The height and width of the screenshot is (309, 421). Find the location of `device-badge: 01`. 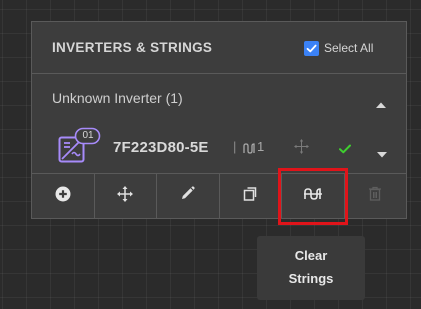

device-badge: 01 is located at coordinates (88, 135).